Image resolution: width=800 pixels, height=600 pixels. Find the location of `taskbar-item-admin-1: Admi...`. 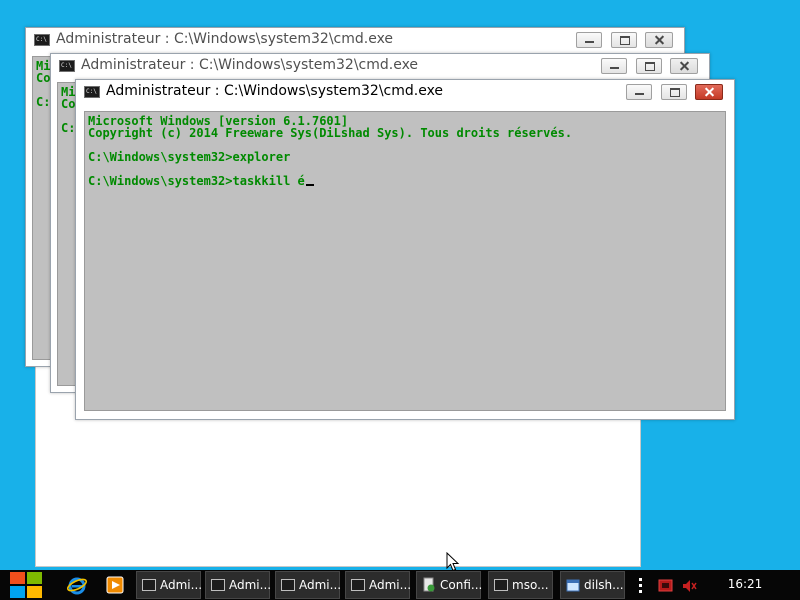

taskbar-item-admin-1: Admi... is located at coordinates (169, 585).